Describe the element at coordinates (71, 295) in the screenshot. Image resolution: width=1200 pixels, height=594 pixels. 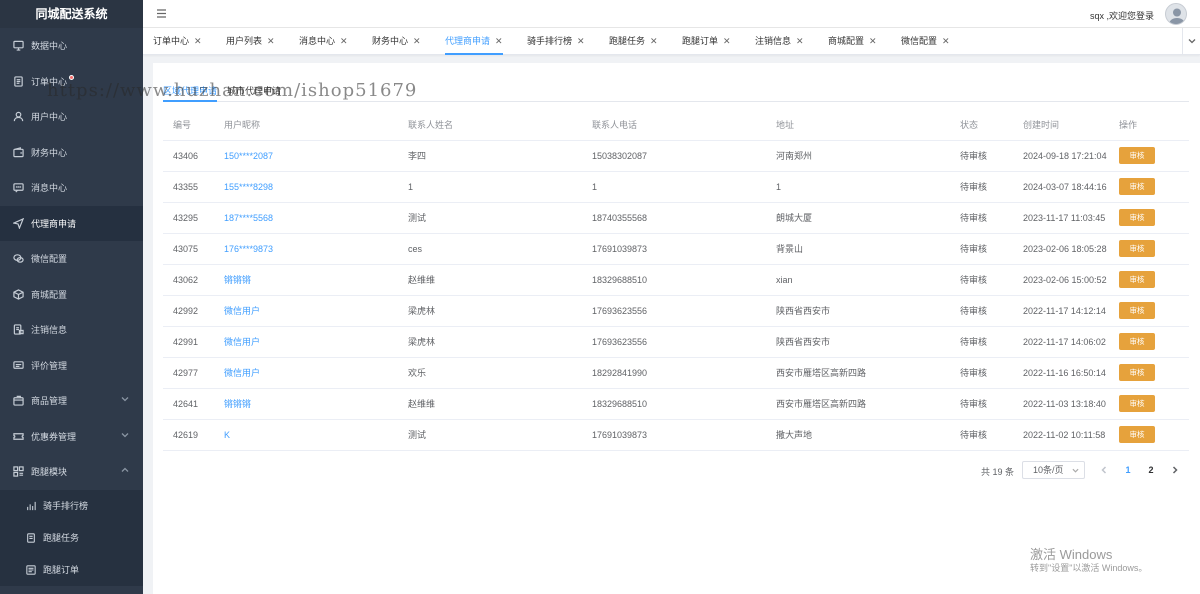
I see `sidebar-item-mall-config: 商城配置` at that location.